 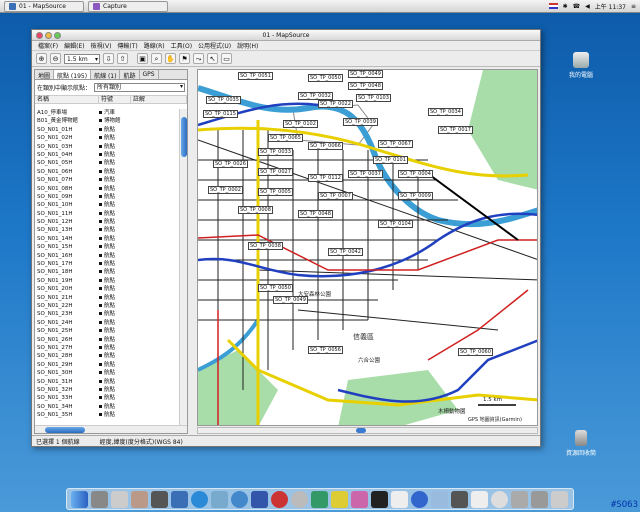 What do you see at coordinates (142, 58) in the screenshot?
I see `select-tool-icon: ▣` at bounding box center [142, 58].